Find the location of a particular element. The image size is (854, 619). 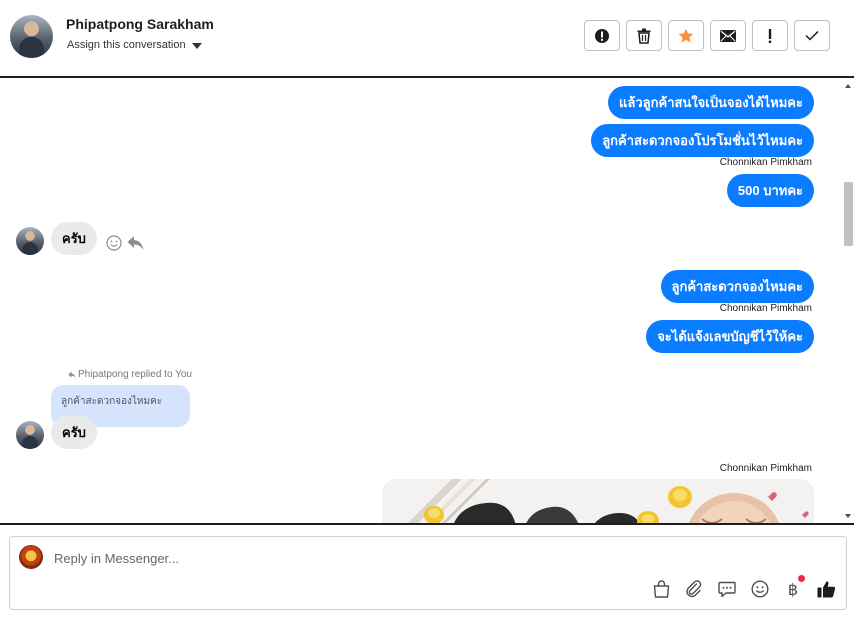

emoji-button is located at coordinates (760, 589).